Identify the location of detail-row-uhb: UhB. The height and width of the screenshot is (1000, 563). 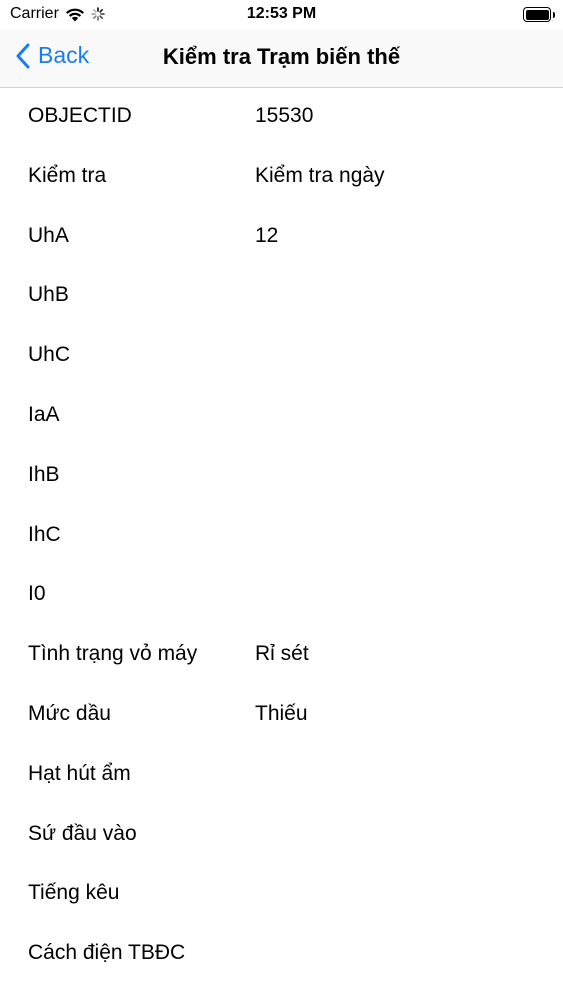
(281, 297).